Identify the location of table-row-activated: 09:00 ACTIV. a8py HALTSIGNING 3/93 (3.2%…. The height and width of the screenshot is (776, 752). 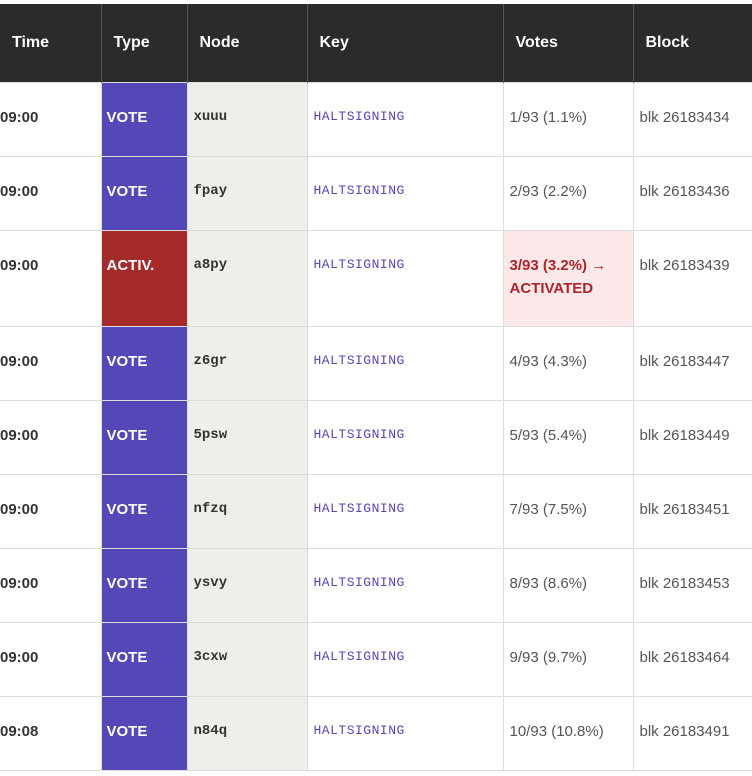
(376, 278).